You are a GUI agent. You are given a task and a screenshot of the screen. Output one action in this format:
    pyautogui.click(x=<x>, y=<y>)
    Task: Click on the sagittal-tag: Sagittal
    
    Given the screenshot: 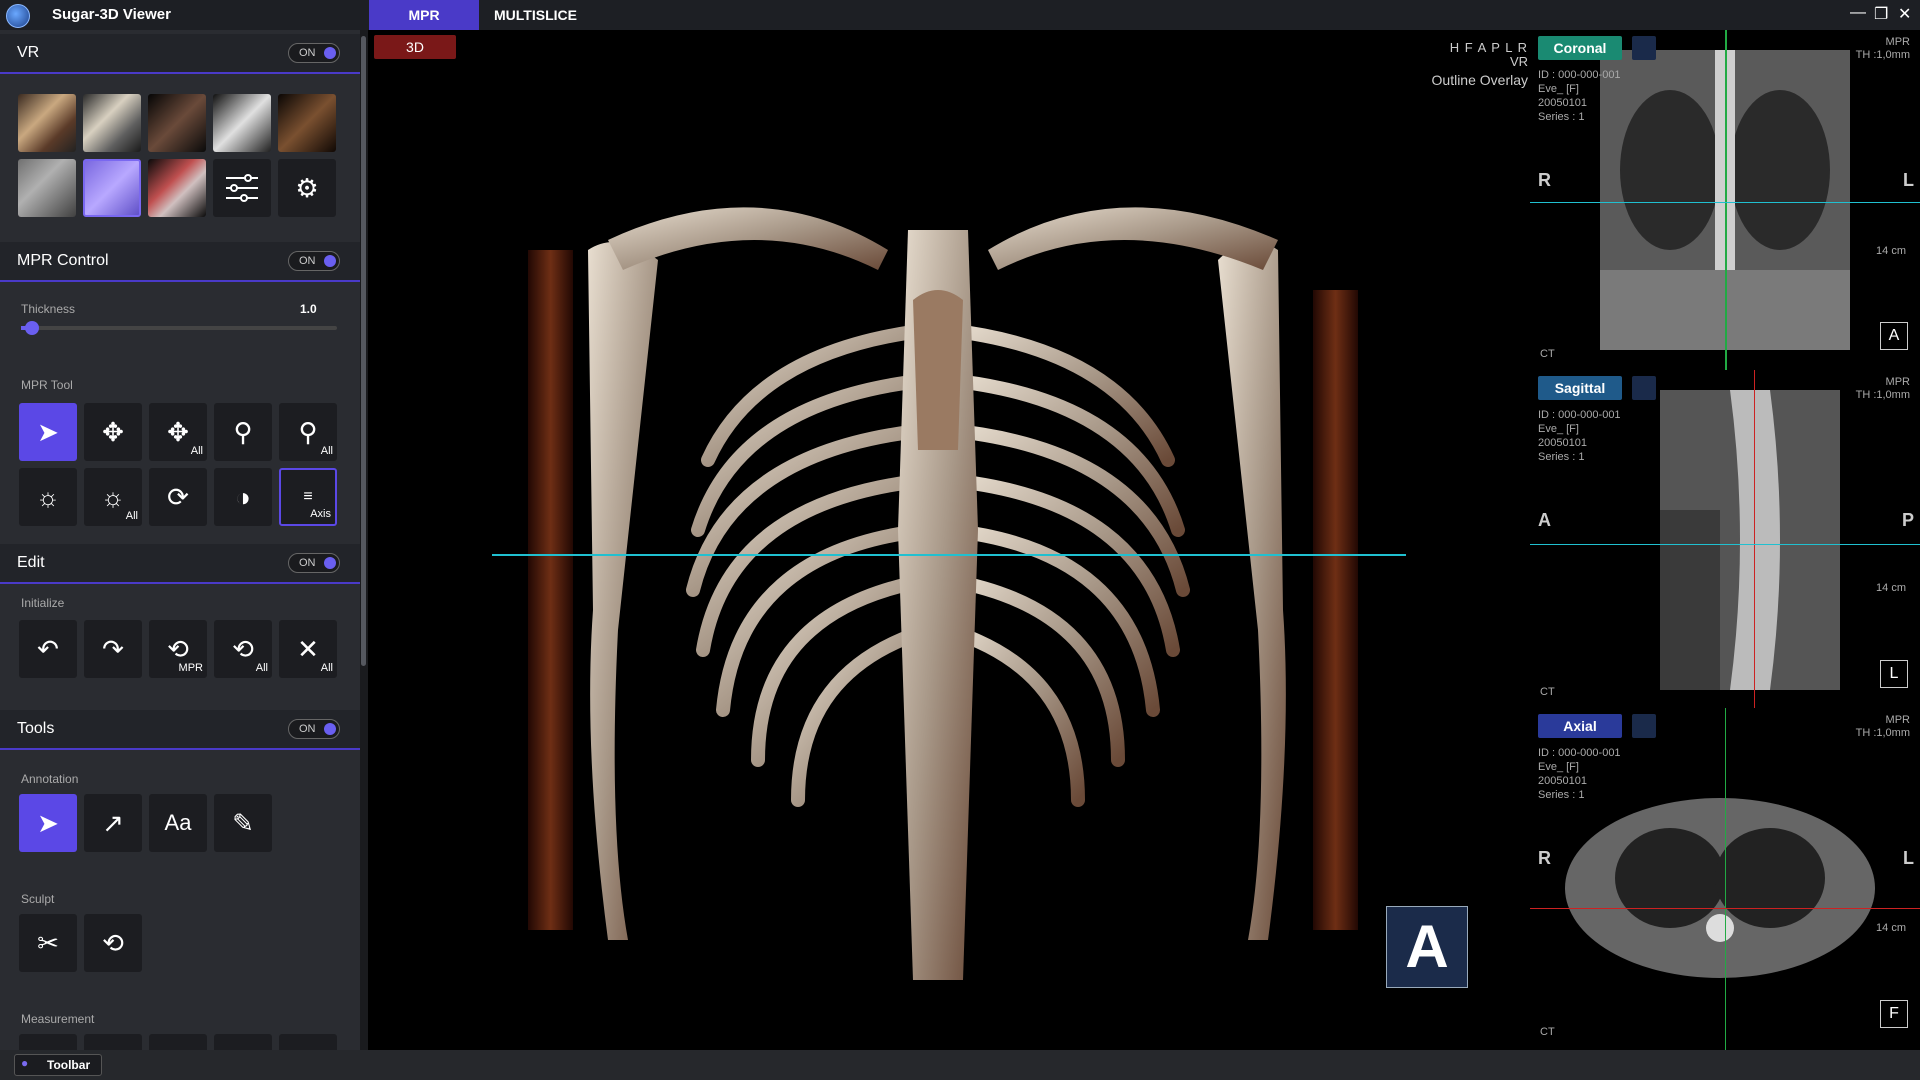 What is the action you would take?
    pyautogui.click(x=1580, y=388)
    